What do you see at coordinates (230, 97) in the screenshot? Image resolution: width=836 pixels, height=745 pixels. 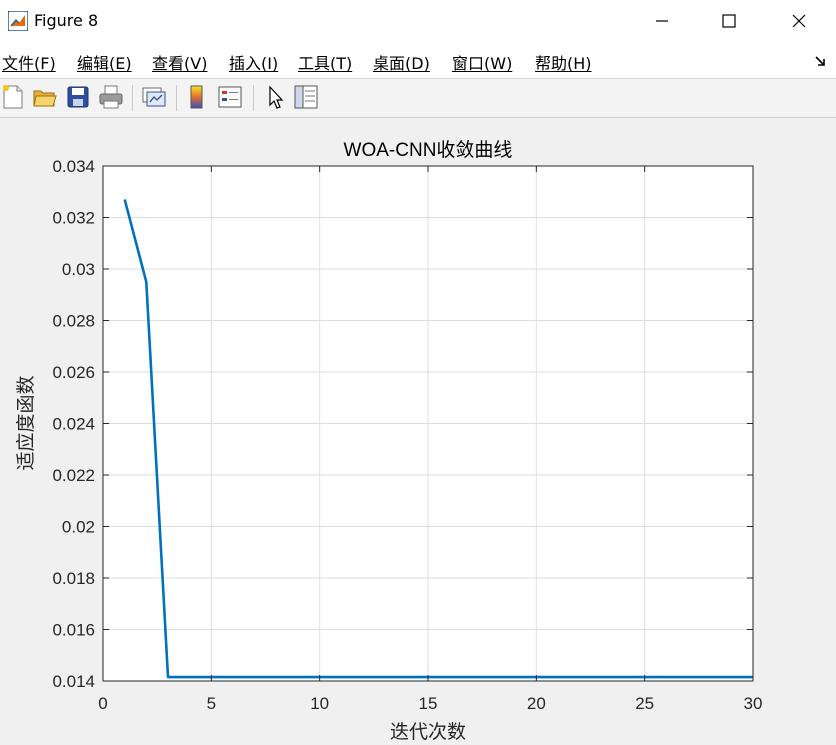 I see `legend-icon` at bounding box center [230, 97].